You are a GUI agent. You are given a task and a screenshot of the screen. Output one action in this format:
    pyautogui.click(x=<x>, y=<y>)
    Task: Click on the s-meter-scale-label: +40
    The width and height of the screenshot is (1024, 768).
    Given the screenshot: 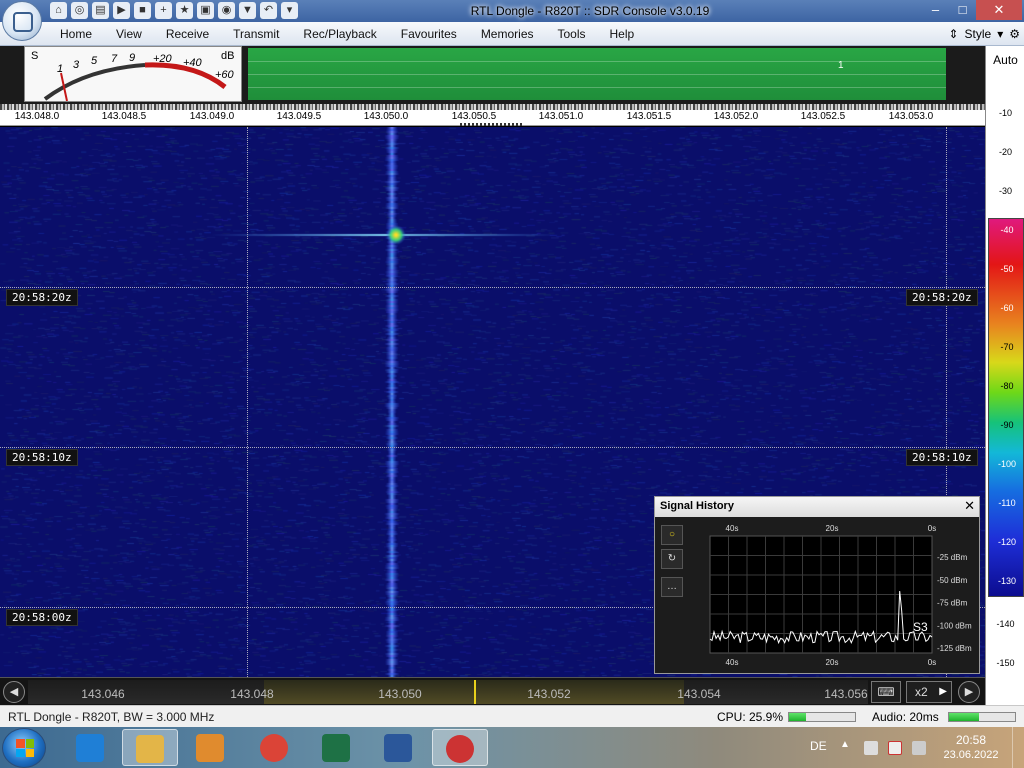 What is the action you would take?
    pyautogui.click(x=192, y=63)
    